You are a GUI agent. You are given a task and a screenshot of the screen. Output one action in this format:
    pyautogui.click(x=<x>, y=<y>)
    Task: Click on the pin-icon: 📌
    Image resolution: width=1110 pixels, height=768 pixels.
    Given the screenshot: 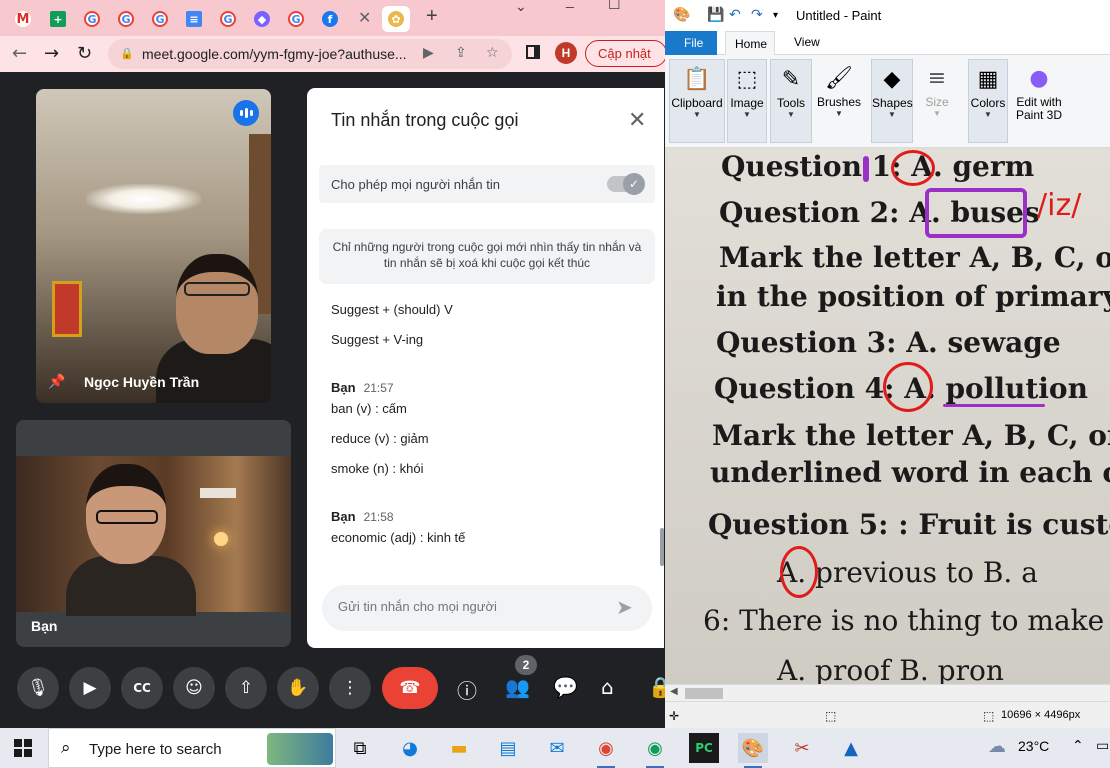 What is the action you would take?
    pyautogui.click(x=56, y=381)
    